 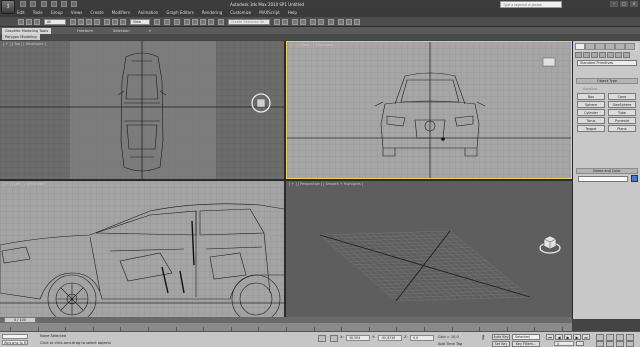 I want to click on go-to-end-icon: ⏭, so click(x=586, y=337).